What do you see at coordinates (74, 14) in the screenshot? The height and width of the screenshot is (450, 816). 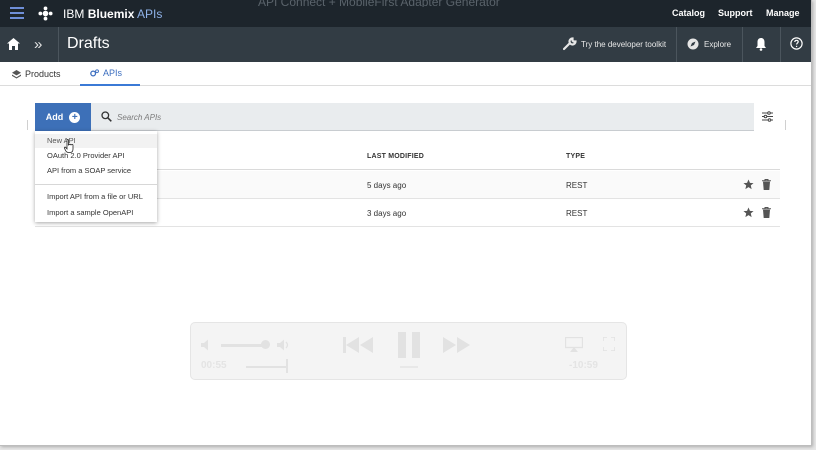 I see `brand-ibm: IBM` at bounding box center [74, 14].